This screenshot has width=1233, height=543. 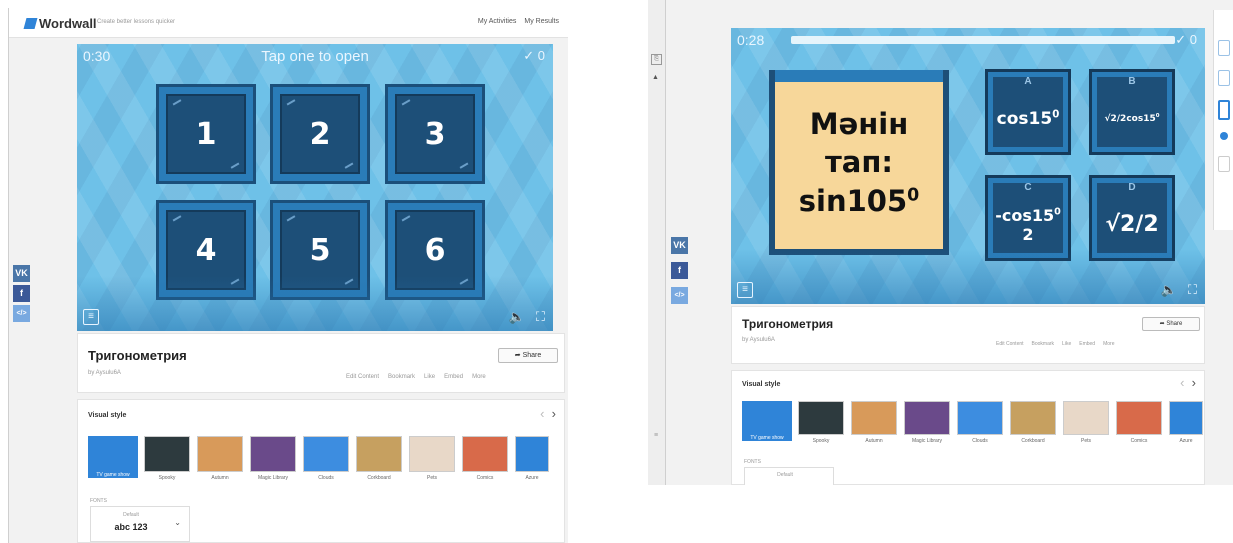 What do you see at coordinates (785, 475) in the screenshot?
I see `font-default-label: Default` at bounding box center [785, 475].